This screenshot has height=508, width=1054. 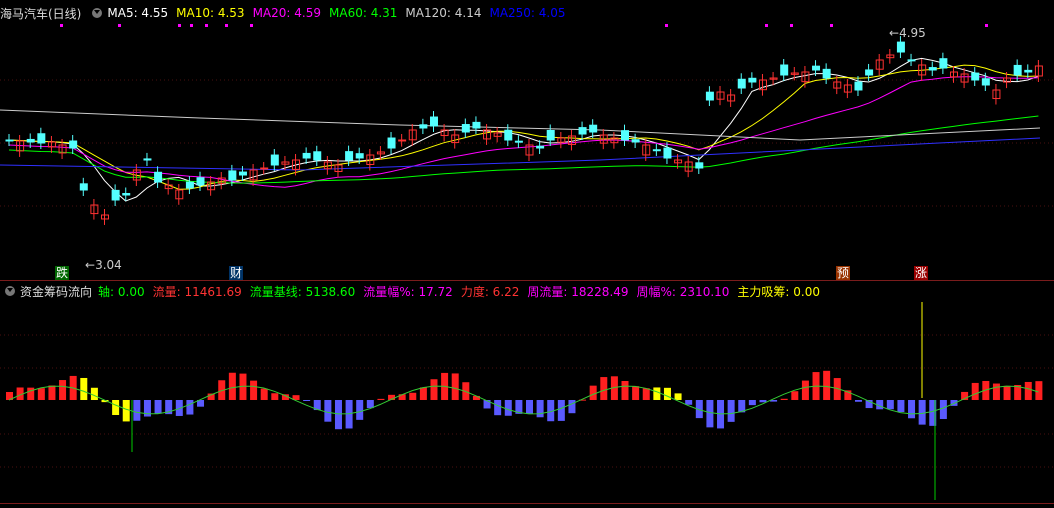 I want to click on tag-drop: 跌, so click(x=62, y=273).